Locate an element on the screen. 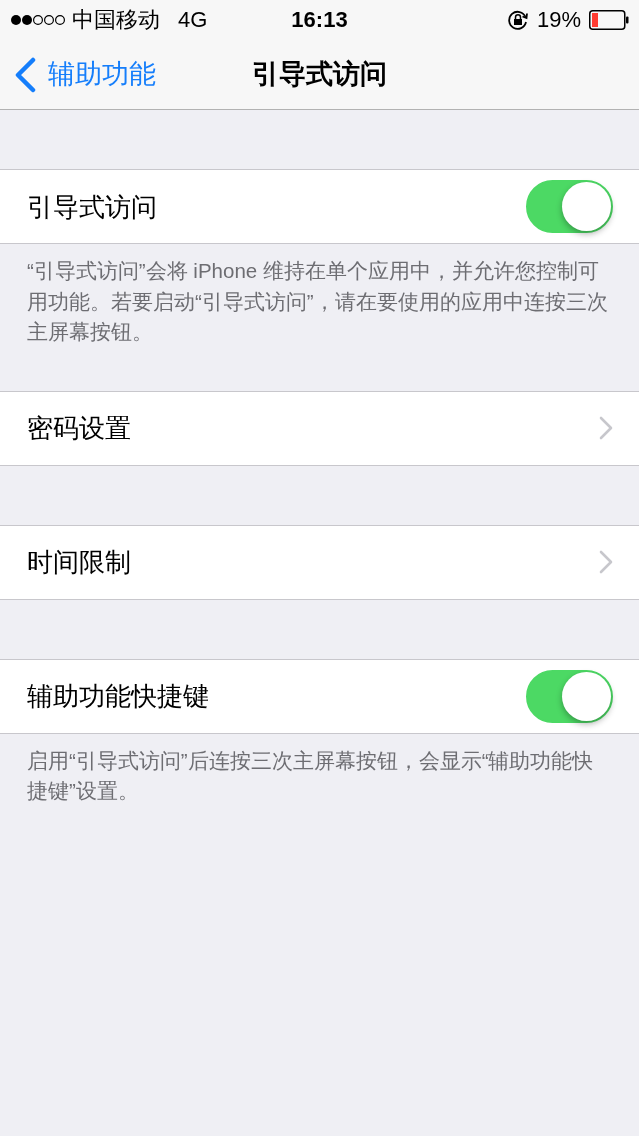 This screenshot has width=639, height=1136. status-time: 16:13 is located at coordinates (319, 20).